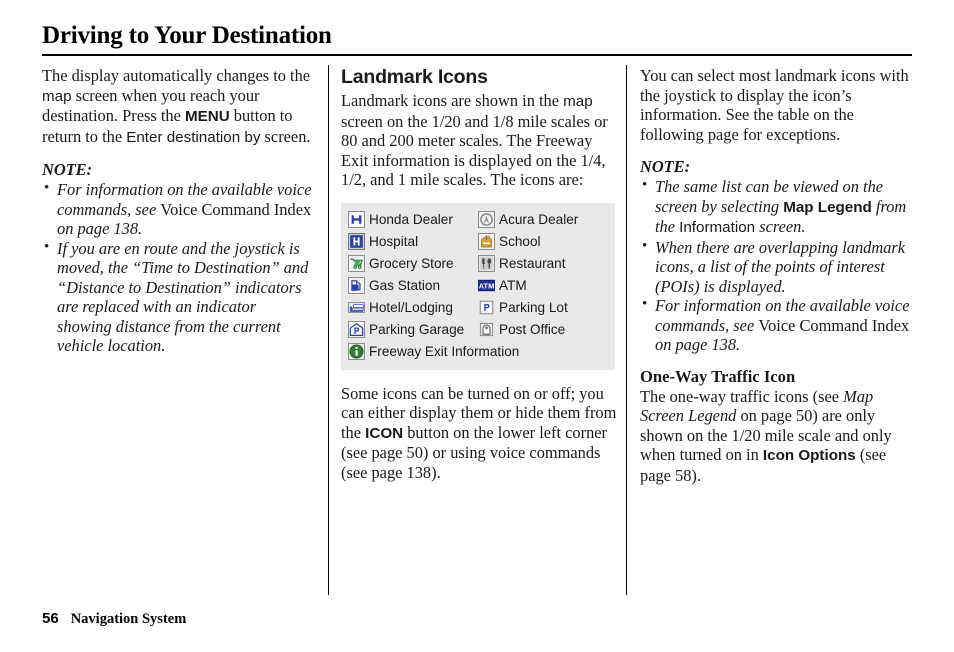 This screenshot has height=652, width=954. I want to click on parking-lot-icon, so click(486, 307).